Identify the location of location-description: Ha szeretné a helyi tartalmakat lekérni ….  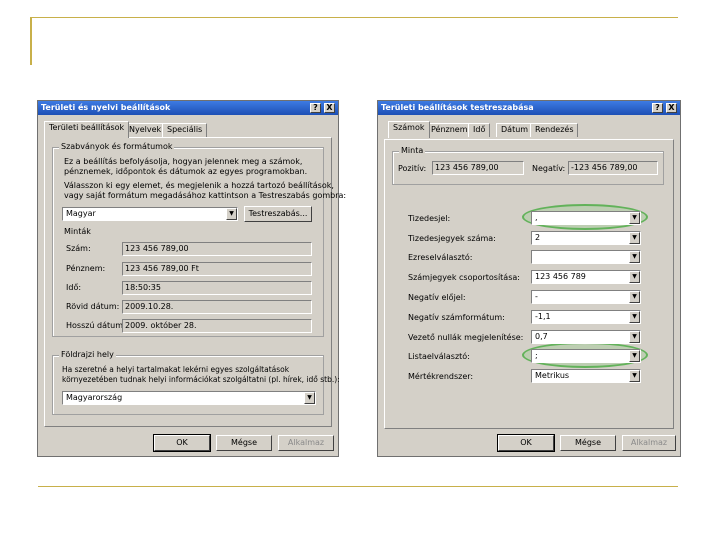
(176, 369).